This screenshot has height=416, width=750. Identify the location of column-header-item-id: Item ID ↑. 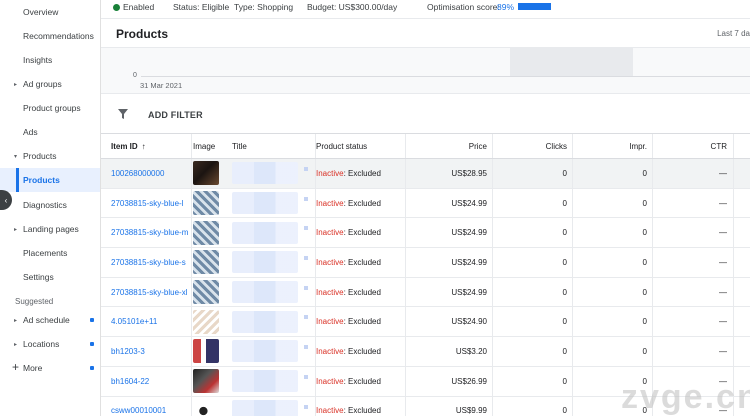
(151, 146).